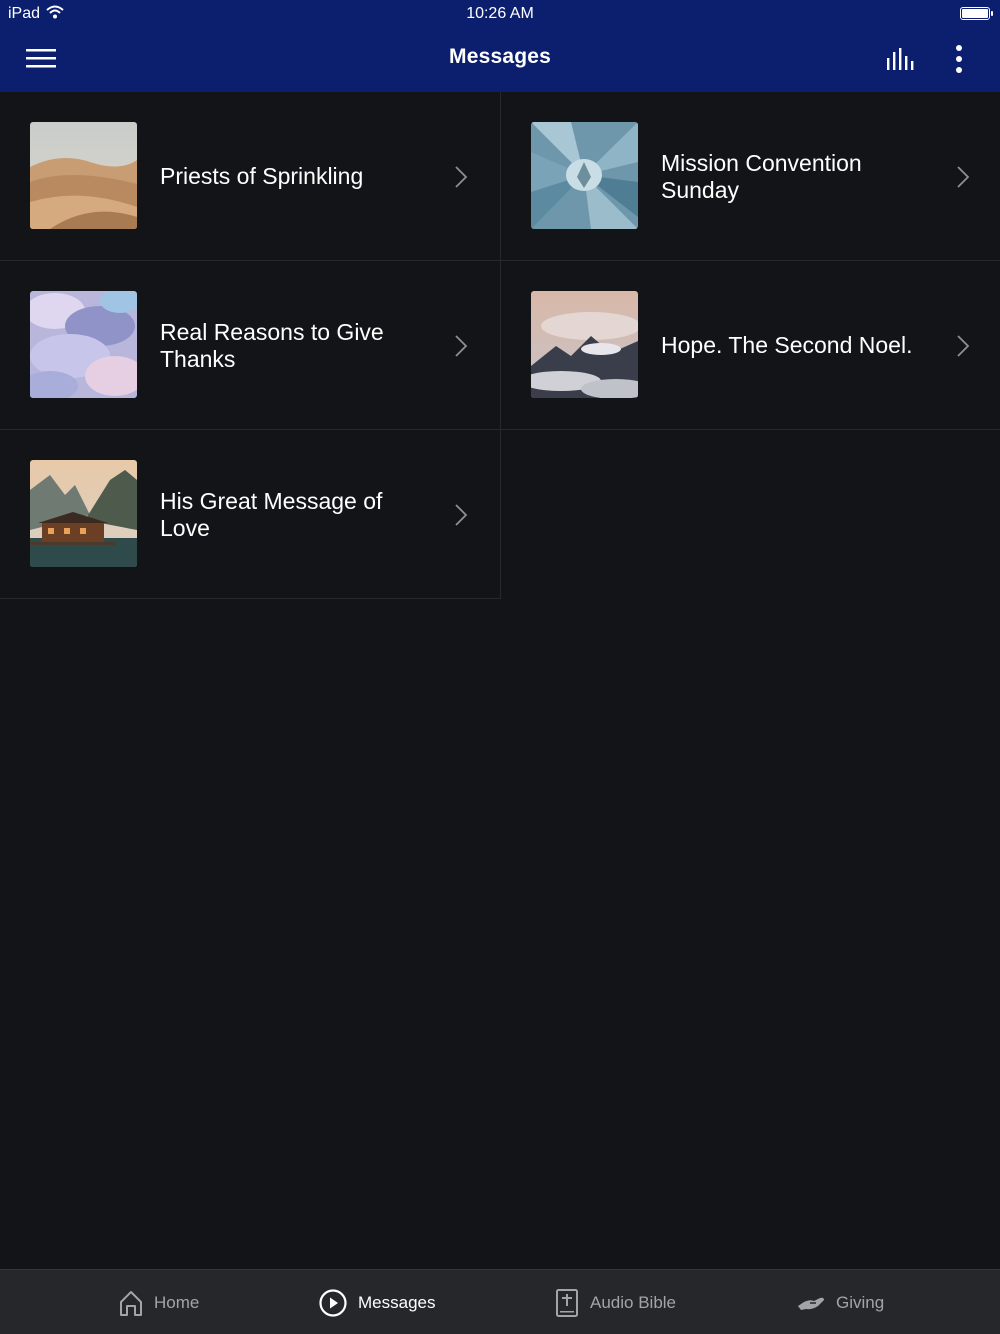 Image resolution: width=1000 pixels, height=1334 pixels. I want to click on play-circle-icon, so click(333, 1302).